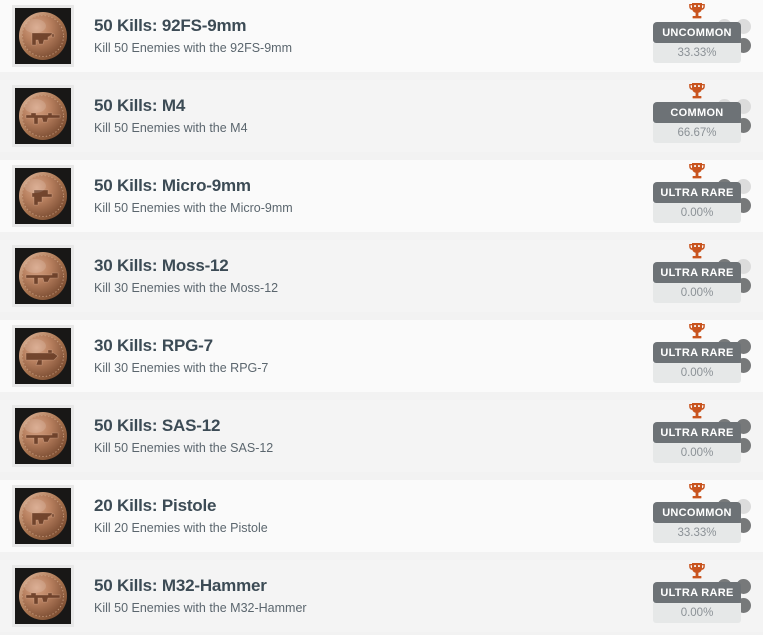 The image size is (763, 635). I want to click on achievement-description: Kill 50 Enemies with the SAS-12, so click(184, 448).